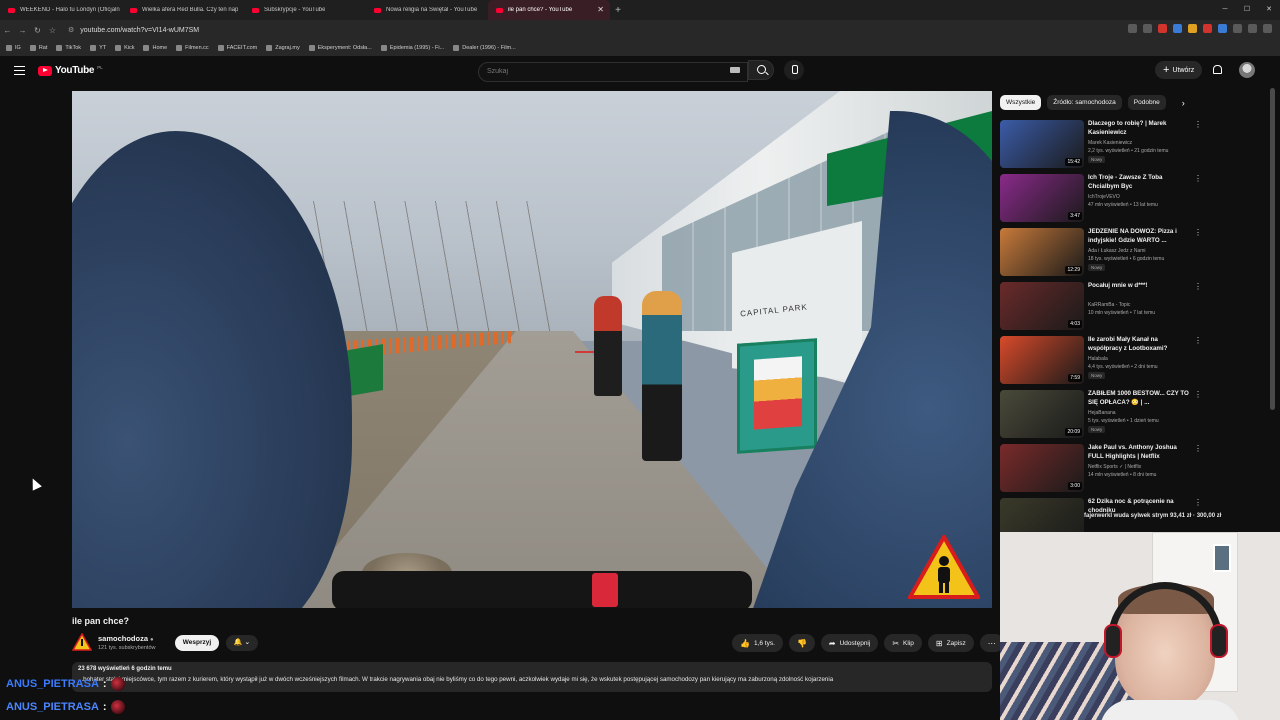 The height and width of the screenshot is (720, 1280). What do you see at coordinates (1098, 359) in the screenshot?
I see `recommended-channel: Halabala` at bounding box center [1098, 359].